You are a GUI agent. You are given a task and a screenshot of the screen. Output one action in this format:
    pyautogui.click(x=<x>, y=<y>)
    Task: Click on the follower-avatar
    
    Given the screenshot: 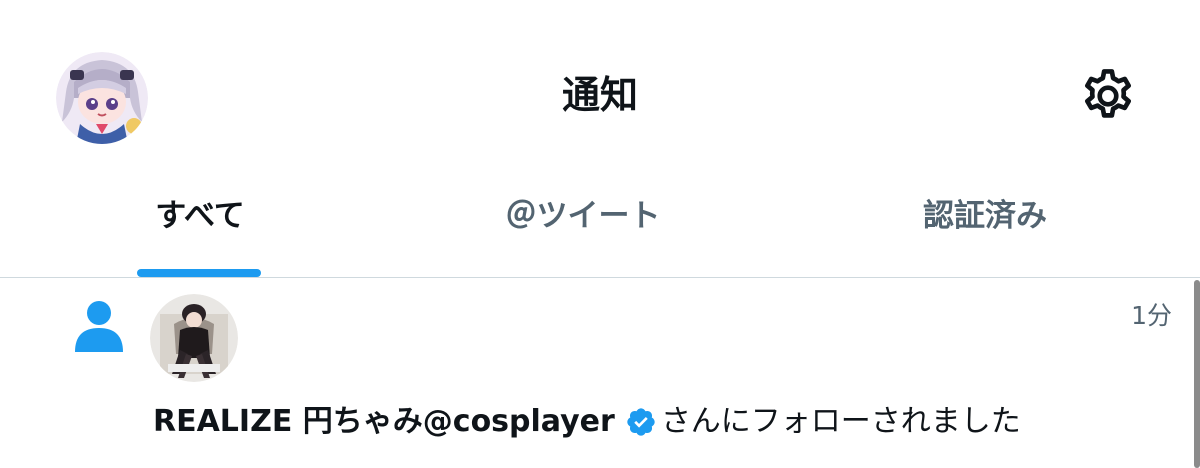 What is the action you would take?
    pyautogui.click(x=194, y=338)
    